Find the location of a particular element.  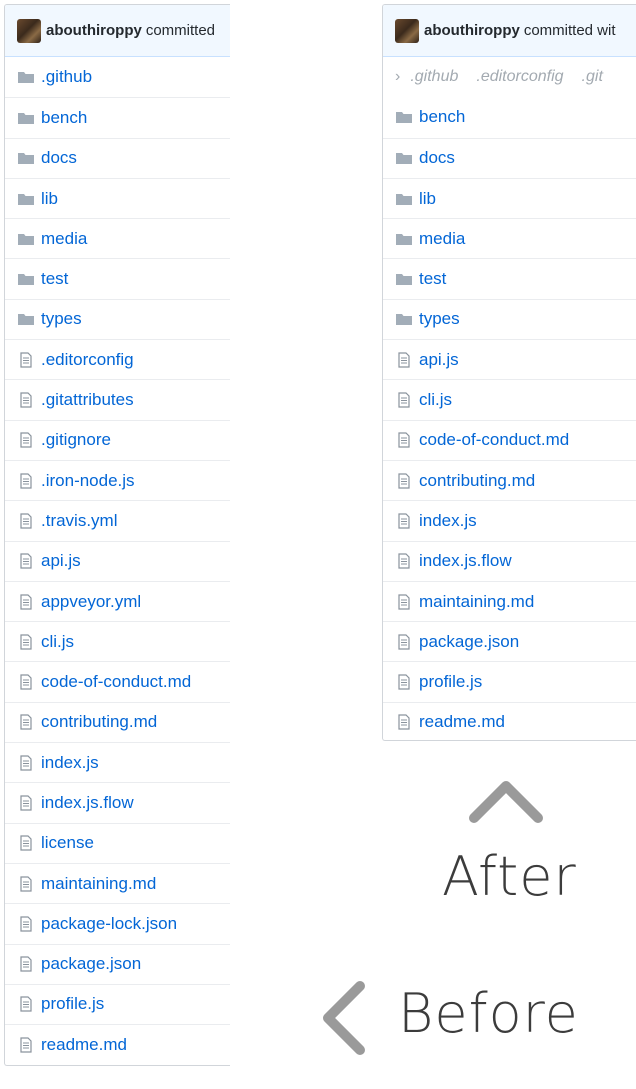

file-name-link: .github is located at coordinates (66, 77).